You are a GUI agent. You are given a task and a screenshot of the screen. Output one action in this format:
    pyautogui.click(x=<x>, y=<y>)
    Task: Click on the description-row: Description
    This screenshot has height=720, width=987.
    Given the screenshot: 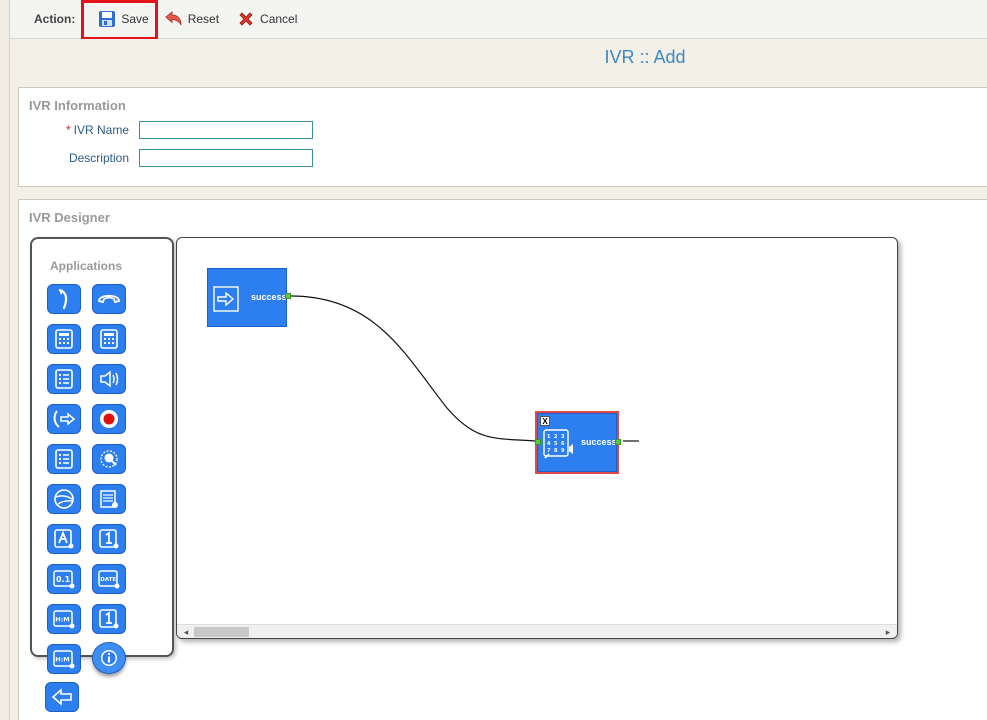 What is the action you would take?
    pyautogui.click(x=166, y=158)
    